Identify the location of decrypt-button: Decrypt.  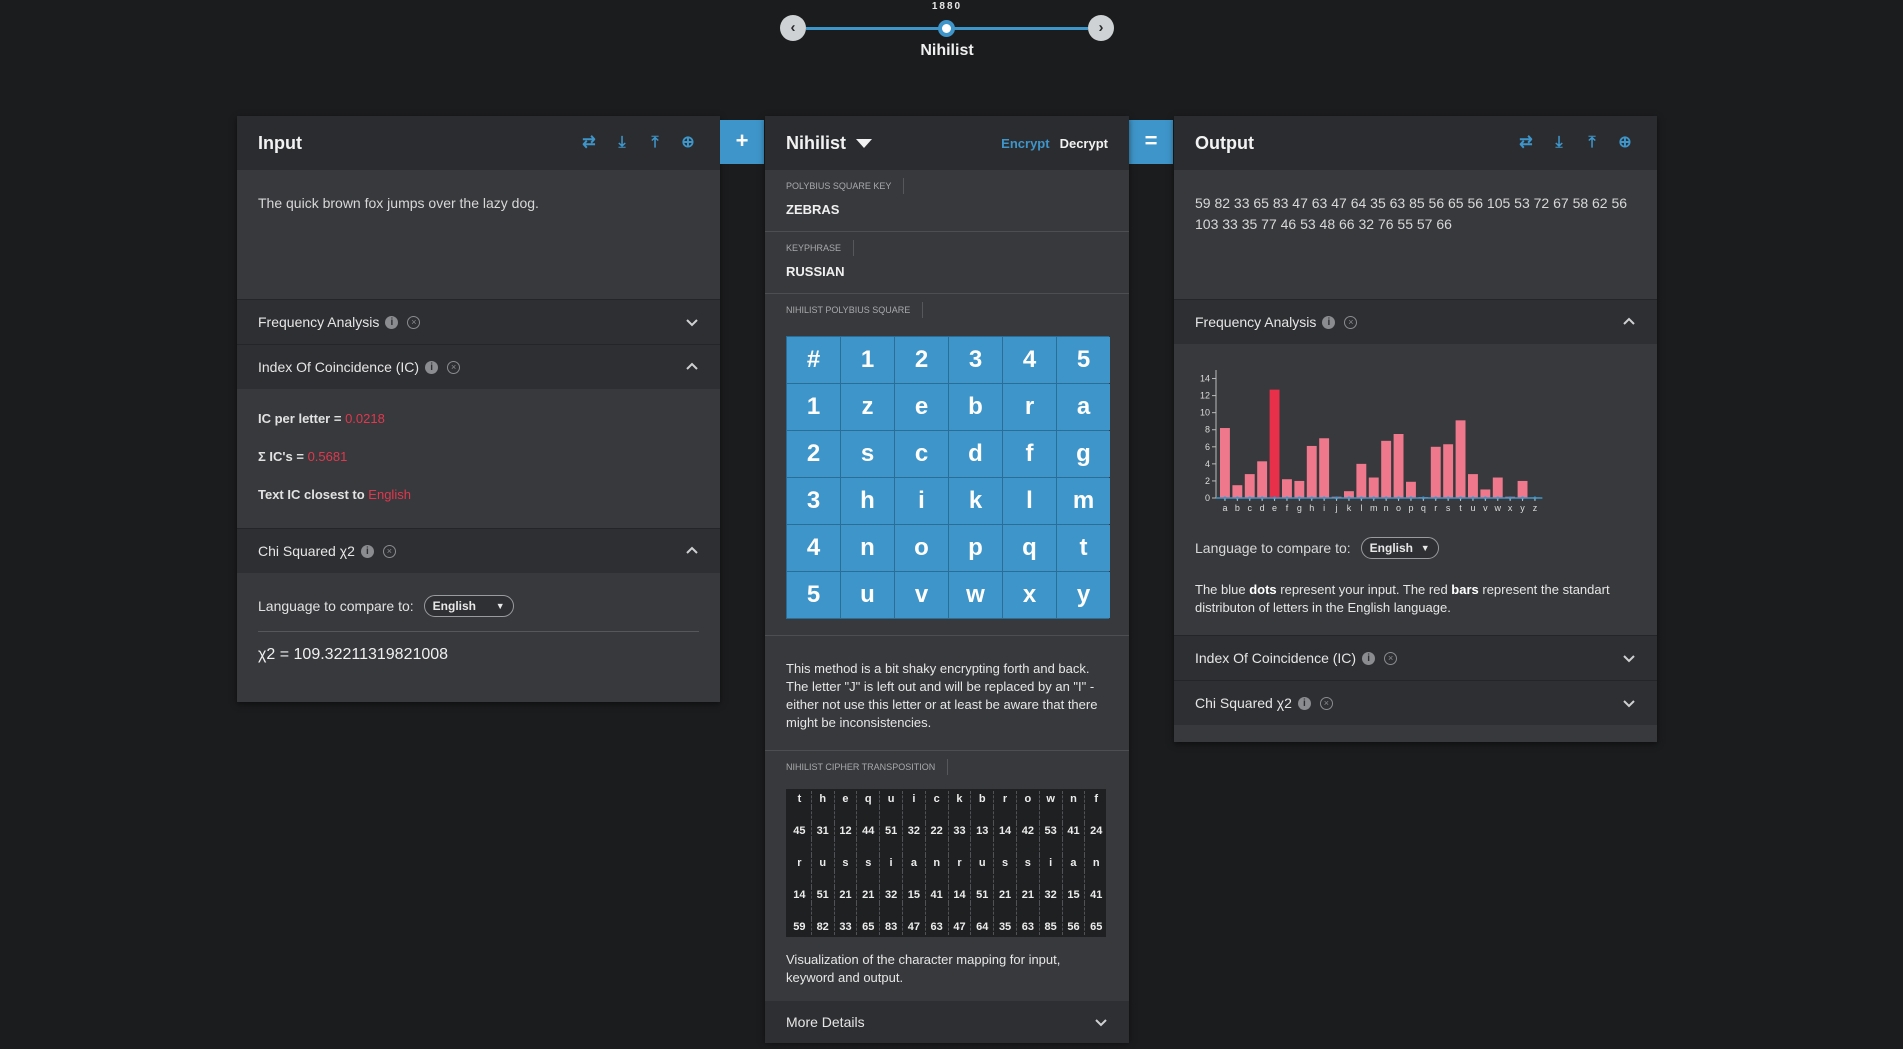
(1084, 143).